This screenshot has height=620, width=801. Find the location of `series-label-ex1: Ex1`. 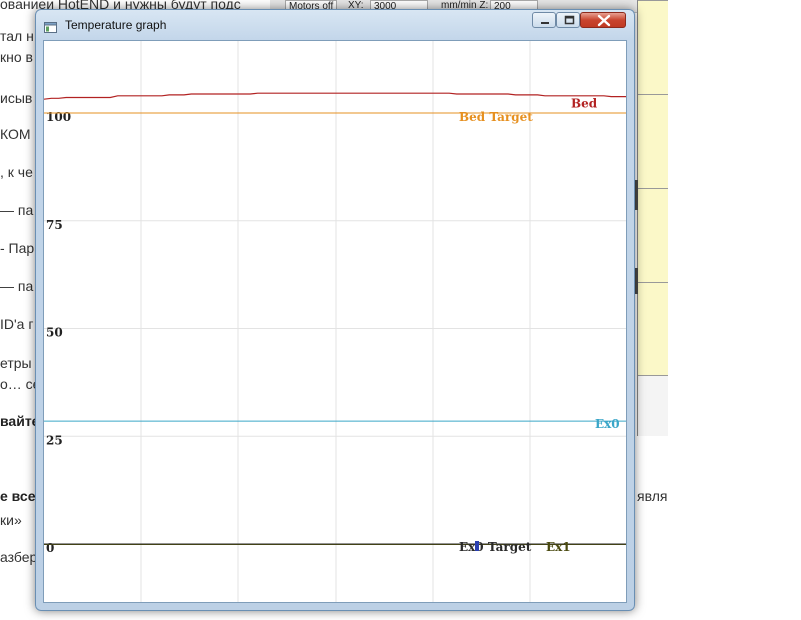

series-label-ex1: Ex1 is located at coordinates (558, 547).